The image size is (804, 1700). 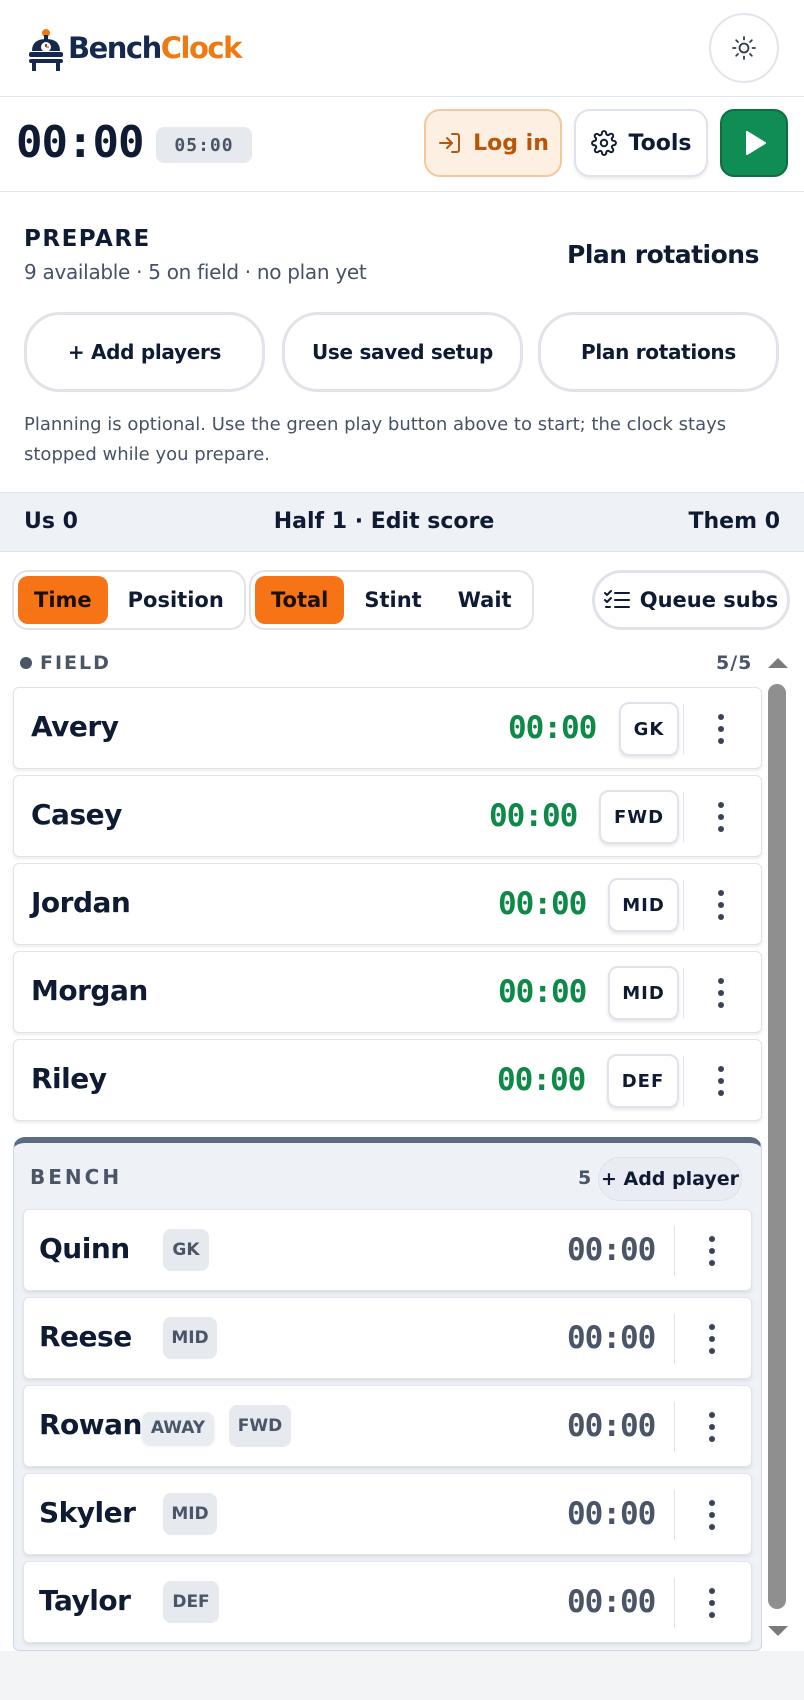 I want to click on metric-toggle: Total Stint Wait, so click(x=391, y=600).